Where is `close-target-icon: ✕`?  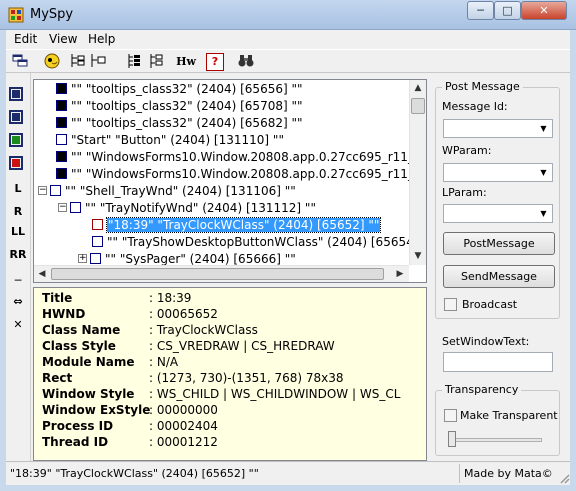 close-target-icon: ✕ is located at coordinates (18, 325).